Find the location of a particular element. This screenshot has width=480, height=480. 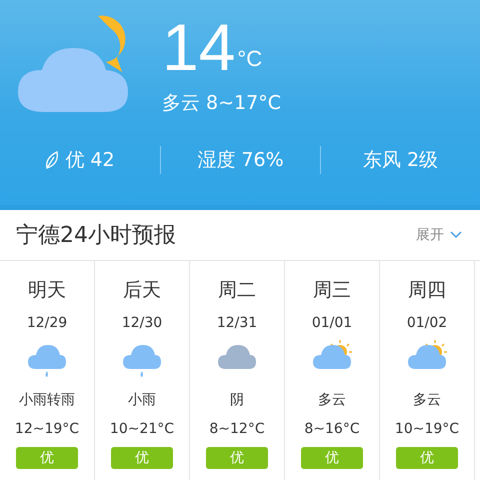

day-date: 12/29 is located at coordinates (47, 323).